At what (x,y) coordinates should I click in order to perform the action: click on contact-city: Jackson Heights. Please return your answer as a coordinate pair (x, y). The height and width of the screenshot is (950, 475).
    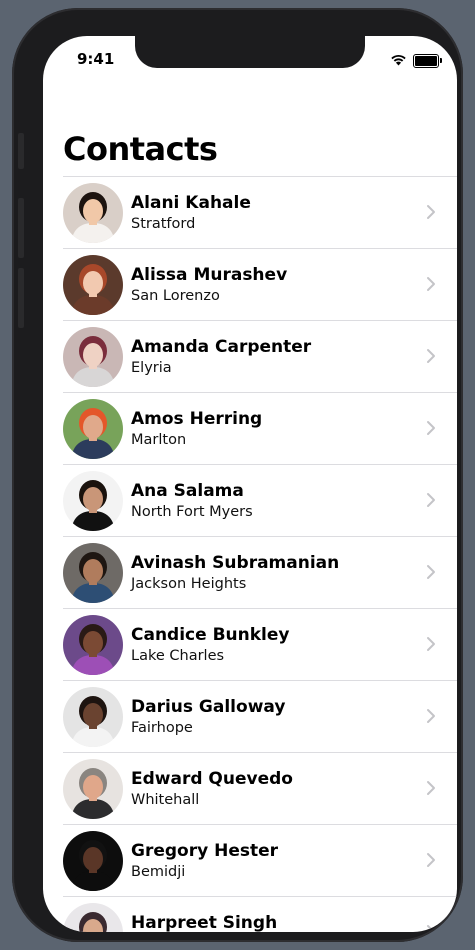
    Looking at the image, I should click on (189, 584).